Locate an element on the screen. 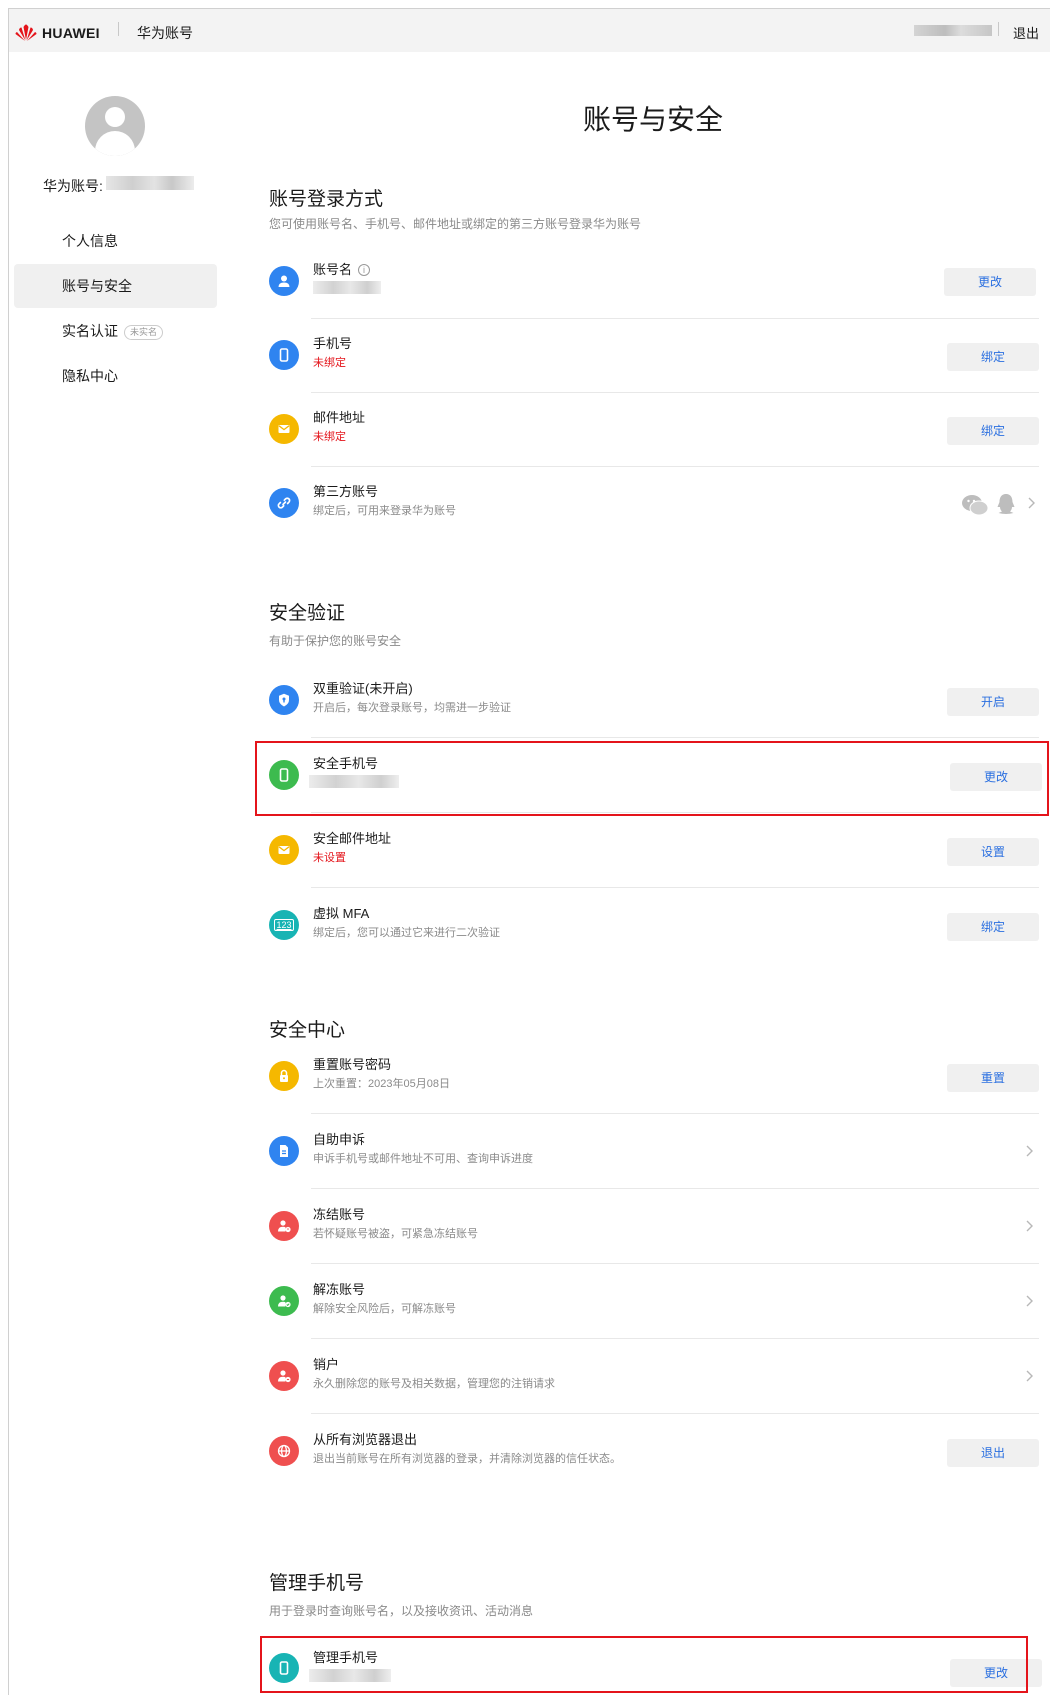 The image size is (1050, 1695). delete-account-icon is located at coordinates (284, 1376).